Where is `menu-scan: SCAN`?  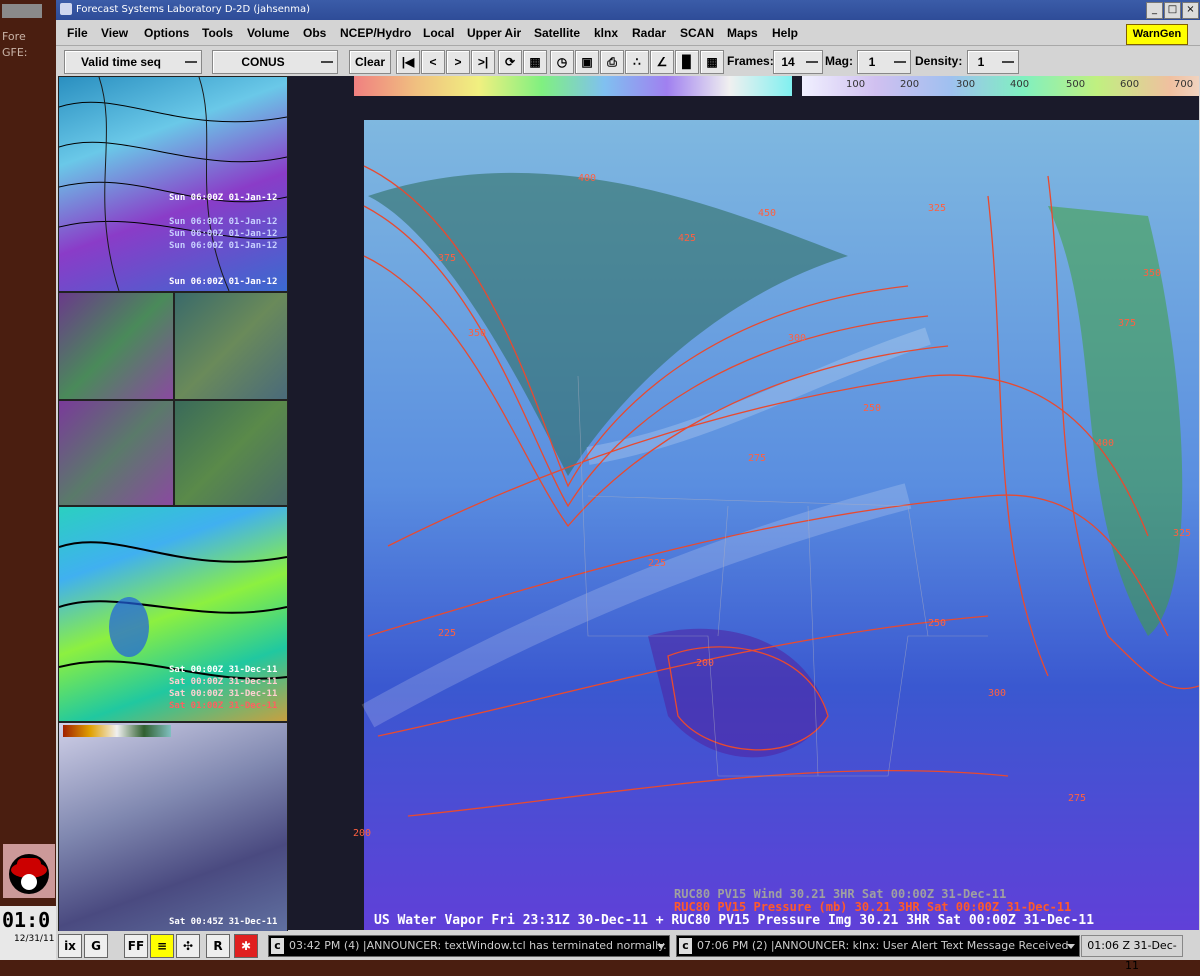
menu-scan: SCAN is located at coordinates (697, 33).